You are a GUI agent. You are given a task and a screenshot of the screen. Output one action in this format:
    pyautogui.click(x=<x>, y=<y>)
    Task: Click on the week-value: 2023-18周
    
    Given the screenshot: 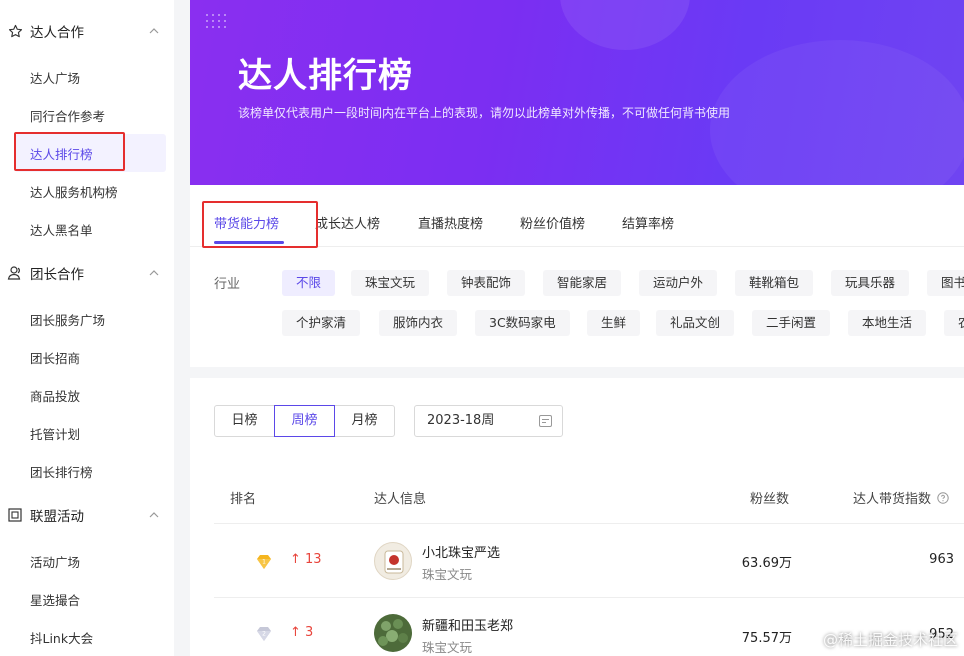 What is the action you would take?
    pyautogui.click(x=461, y=420)
    